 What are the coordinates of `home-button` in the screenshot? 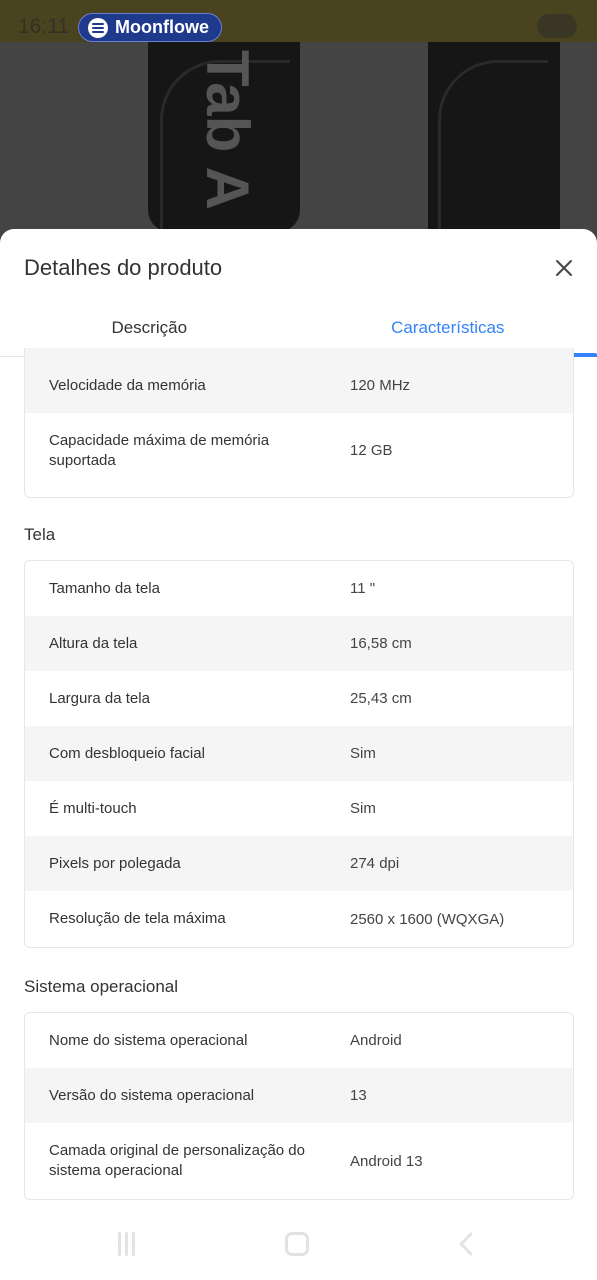 It's located at (297, 1244).